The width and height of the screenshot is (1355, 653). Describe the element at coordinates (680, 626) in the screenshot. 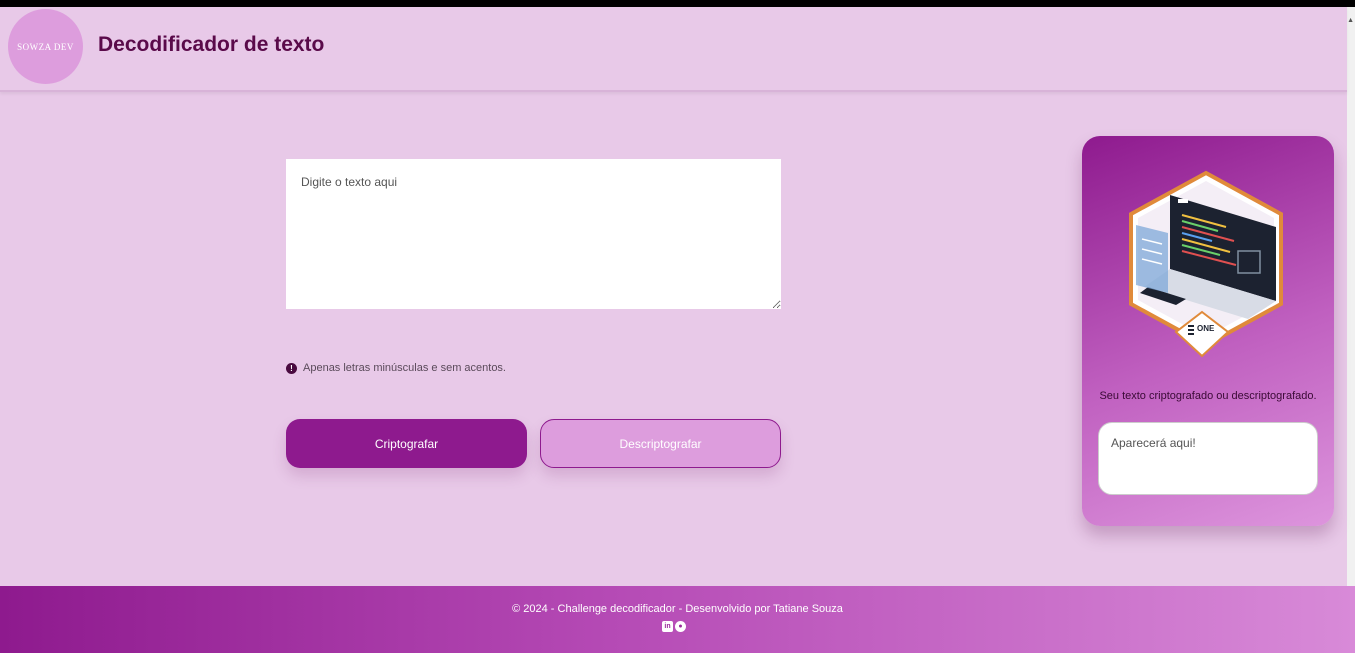

I see `github-icon: ●` at that location.